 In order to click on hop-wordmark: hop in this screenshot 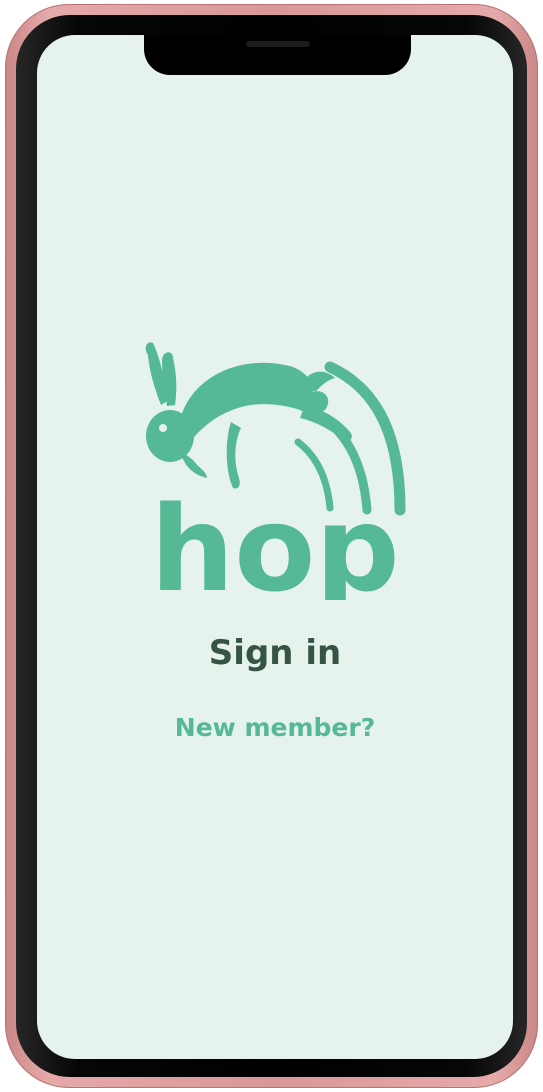, I will do `click(275, 540)`.